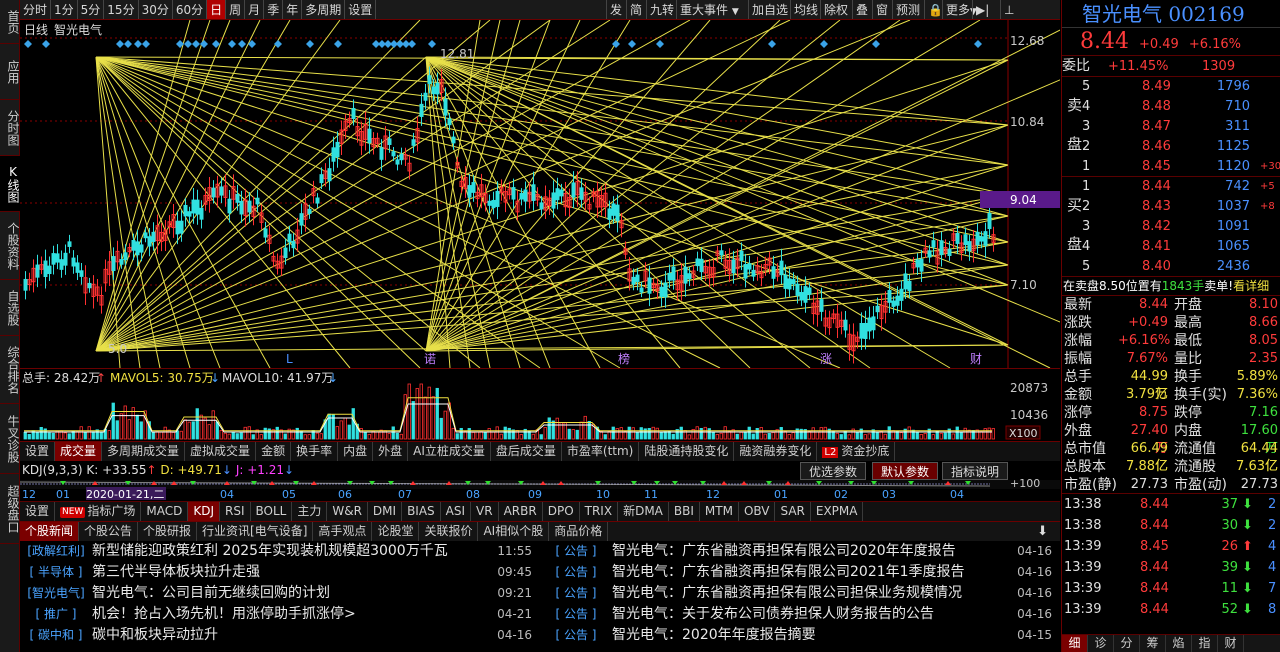  I want to click on vol-tab-inner: 内盘, so click(356, 451).